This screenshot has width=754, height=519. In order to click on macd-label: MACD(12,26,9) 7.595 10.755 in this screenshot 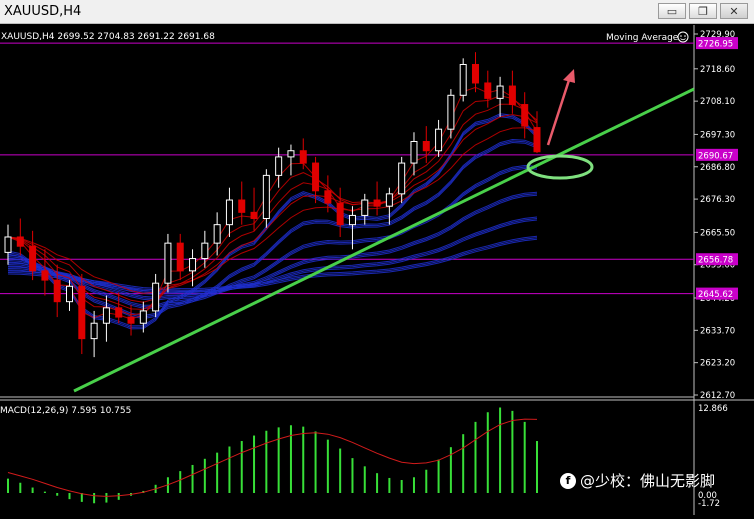, I will do `click(65, 411)`.